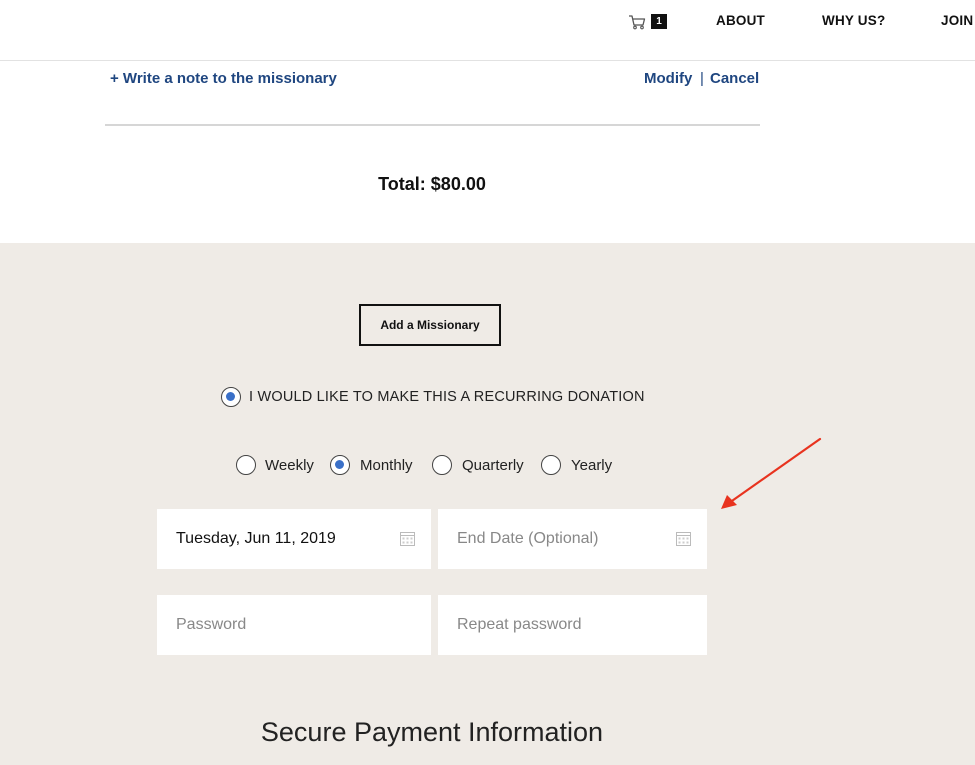 Image resolution: width=975 pixels, height=765 pixels. I want to click on frequency-quarterly-radio, so click(442, 465).